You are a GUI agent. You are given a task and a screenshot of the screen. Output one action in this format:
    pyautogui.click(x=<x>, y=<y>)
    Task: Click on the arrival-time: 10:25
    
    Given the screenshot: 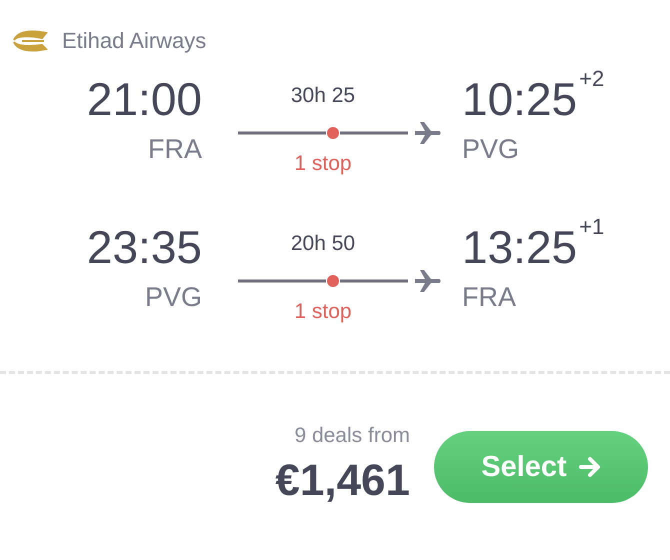 What is the action you would take?
    pyautogui.click(x=520, y=99)
    